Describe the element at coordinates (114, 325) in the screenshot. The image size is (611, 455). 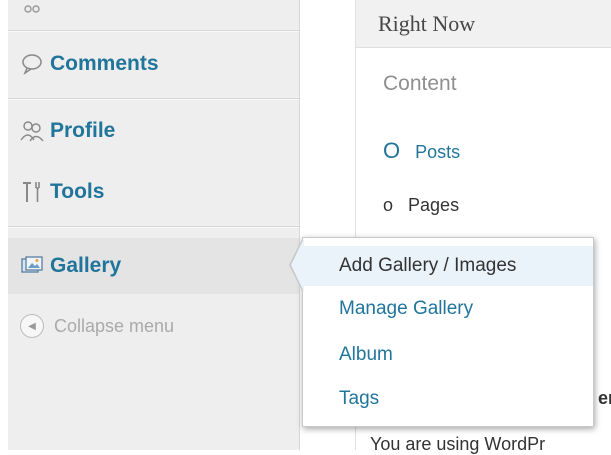
I see `collapse-menu-label: Collapse menu` at that location.